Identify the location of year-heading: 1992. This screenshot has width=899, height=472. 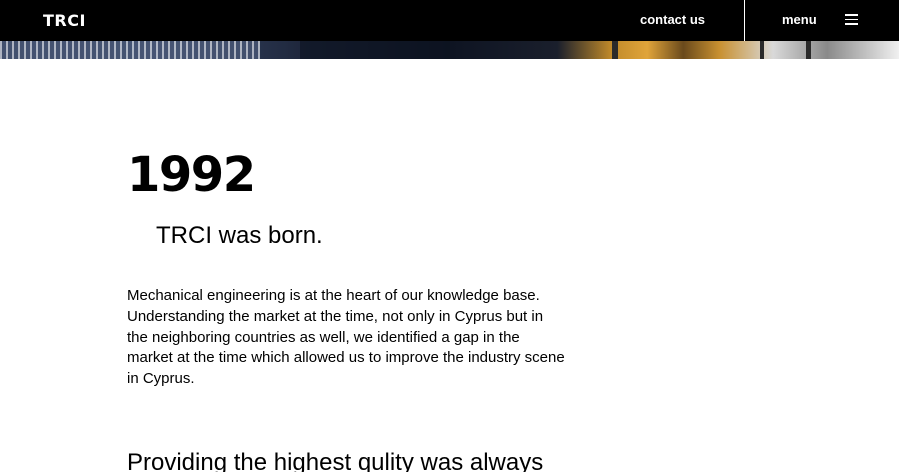
(191, 175).